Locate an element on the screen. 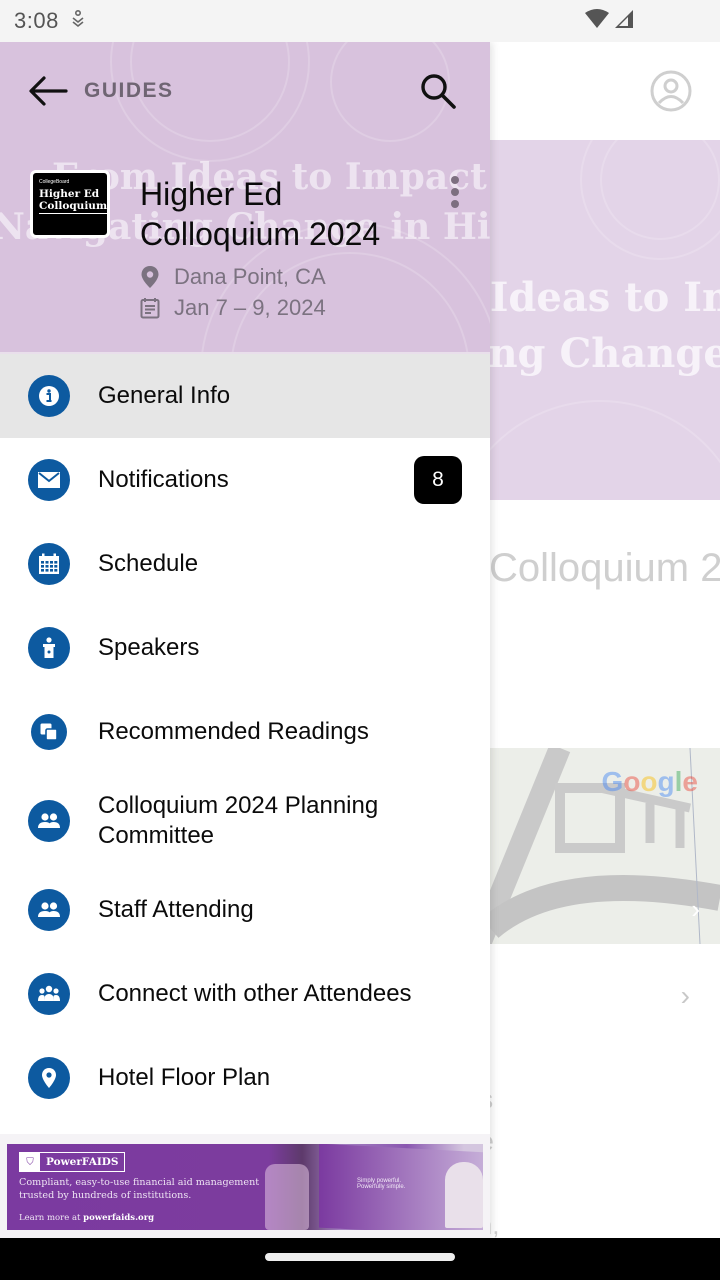  guides-label: GUIDES is located at coordinates (129, 91).